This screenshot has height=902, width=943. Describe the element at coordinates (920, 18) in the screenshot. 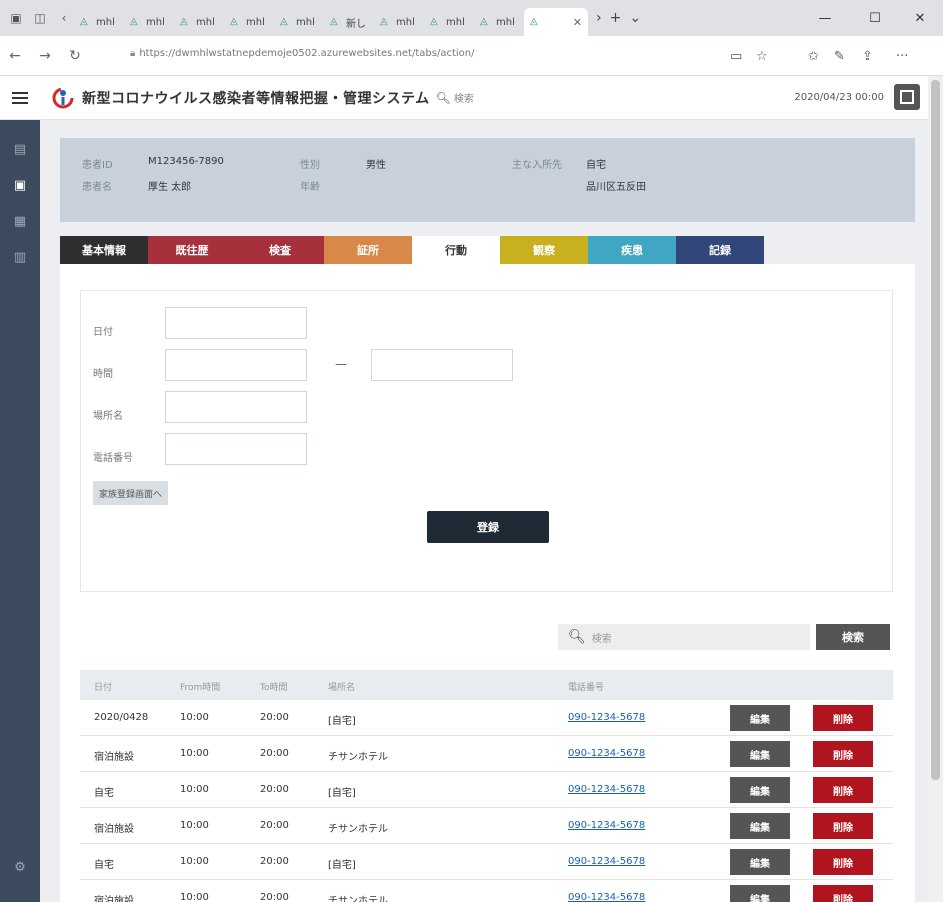

I see `close-window-icon: ✕` at that location.